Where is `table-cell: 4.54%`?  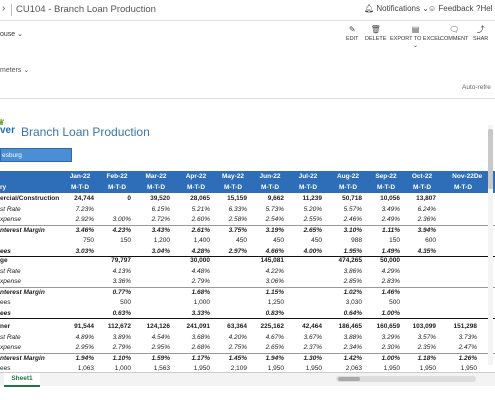
table-cell: 4.54% is located at coordinates (152, 337).